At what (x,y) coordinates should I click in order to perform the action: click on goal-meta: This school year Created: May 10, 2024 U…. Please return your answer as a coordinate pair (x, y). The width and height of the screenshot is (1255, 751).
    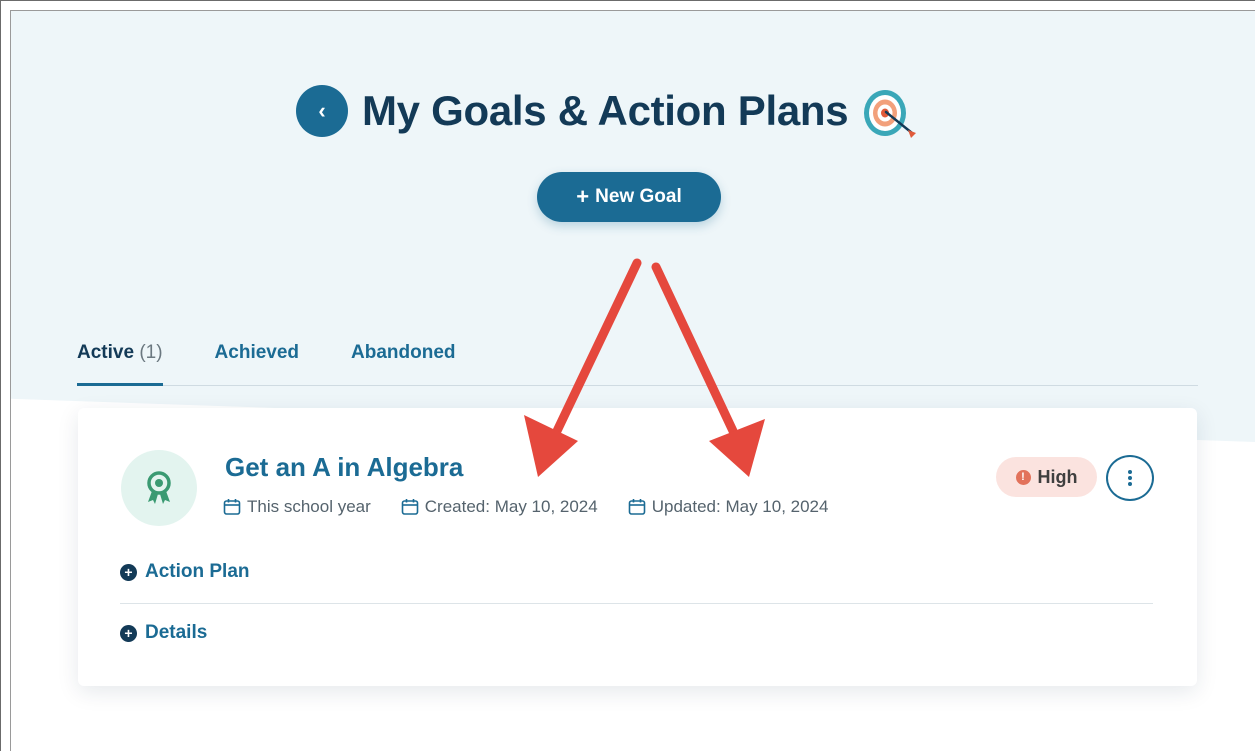
    Looking at the image, I should click on (525, 507).